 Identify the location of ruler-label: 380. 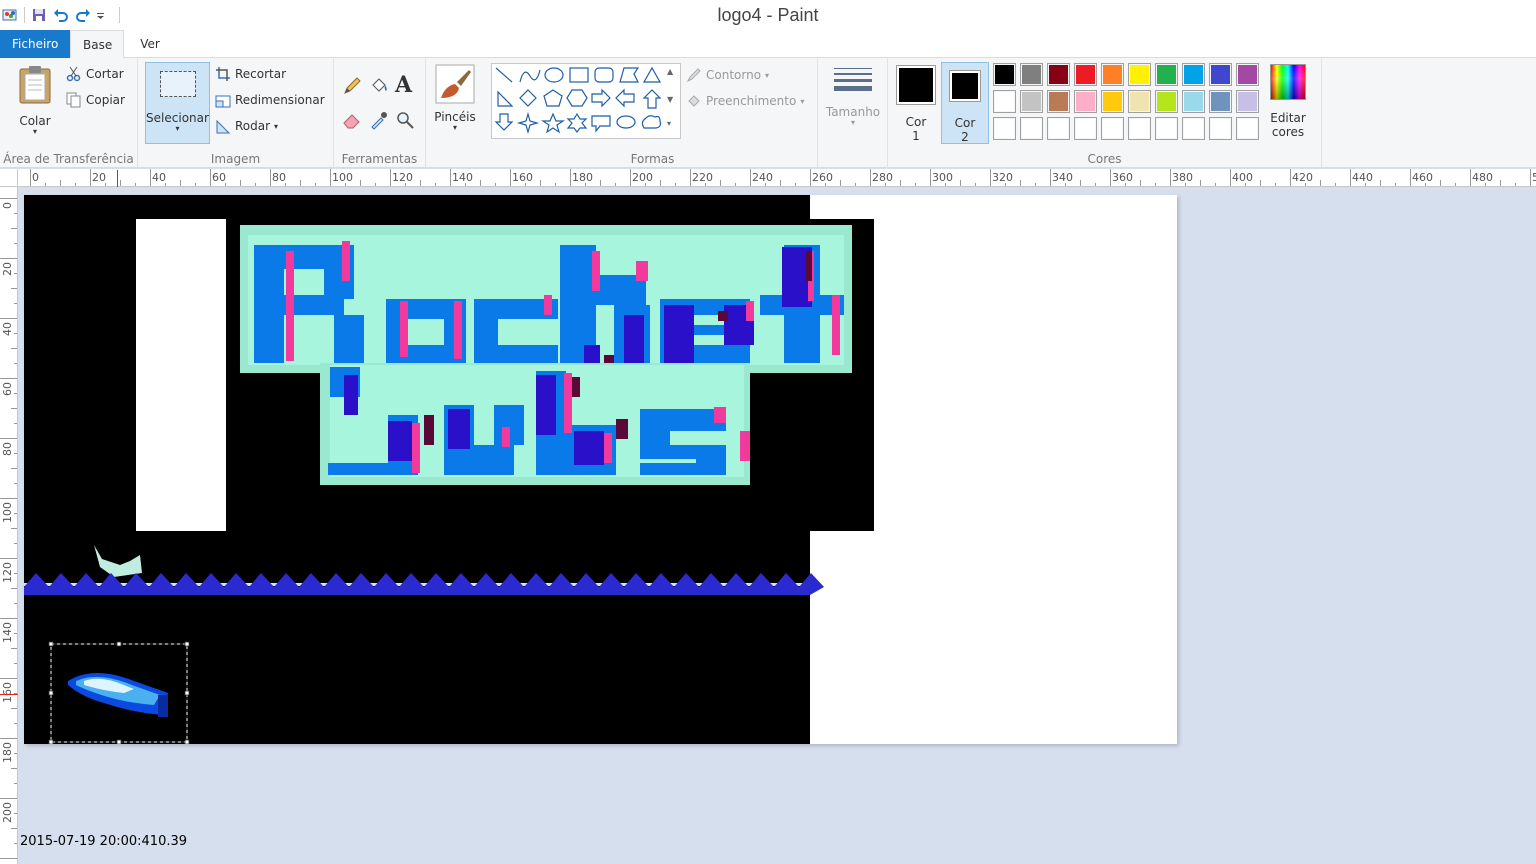
(1182, 177).